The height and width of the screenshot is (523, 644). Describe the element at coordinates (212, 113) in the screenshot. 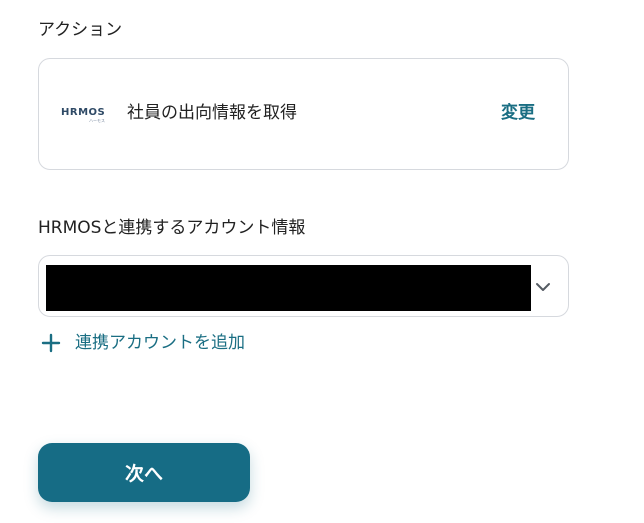

I see `action-name: 社員の出向情報を取得` at that location.